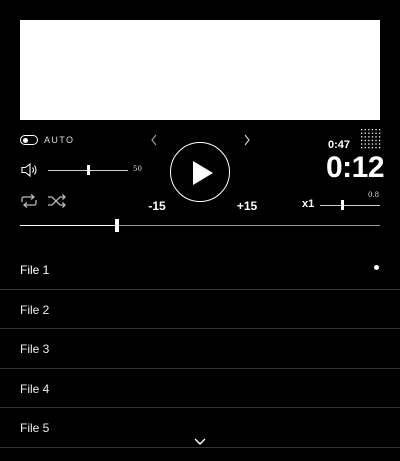 The height and width of the screenshot is (461, 400). I want to click on auto-label: AUTO, so click(59, 140).